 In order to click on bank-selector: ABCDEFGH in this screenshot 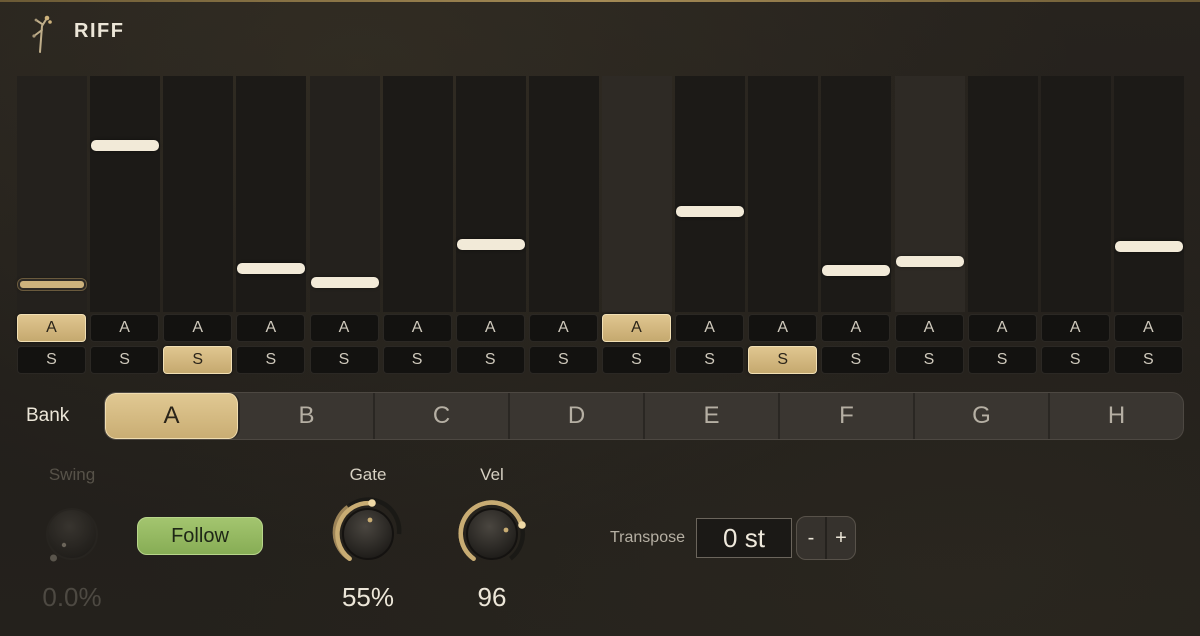, I will do `click(644, 416)`.